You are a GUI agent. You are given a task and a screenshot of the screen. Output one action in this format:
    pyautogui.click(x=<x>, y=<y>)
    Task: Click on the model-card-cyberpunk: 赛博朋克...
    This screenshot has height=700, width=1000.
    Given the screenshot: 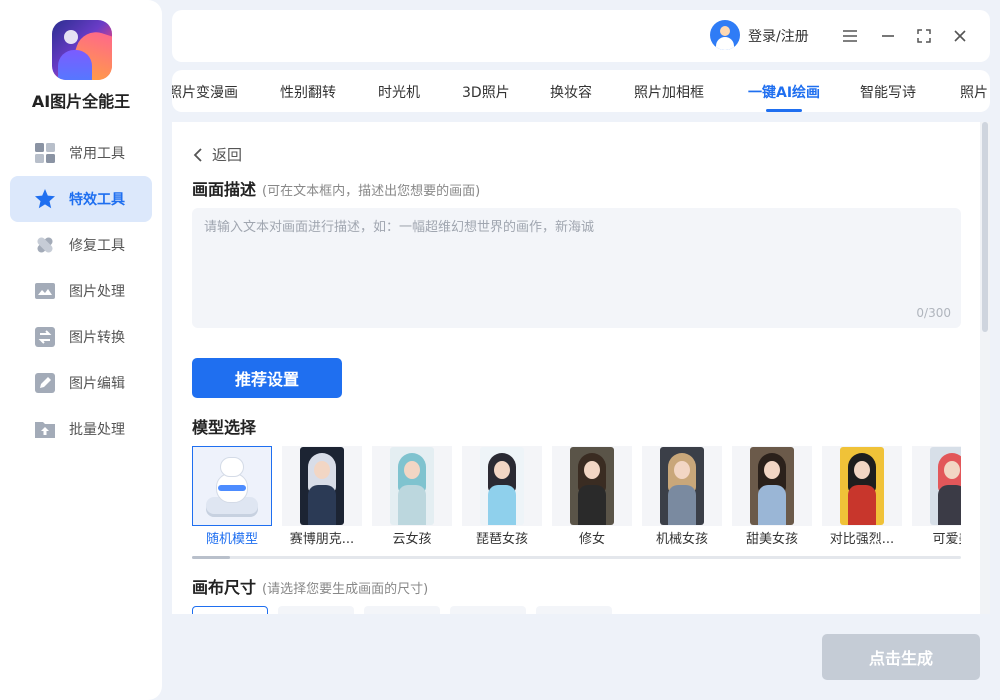 What is the action you would take?
    pyautogui.click(x=322, y=496)
    